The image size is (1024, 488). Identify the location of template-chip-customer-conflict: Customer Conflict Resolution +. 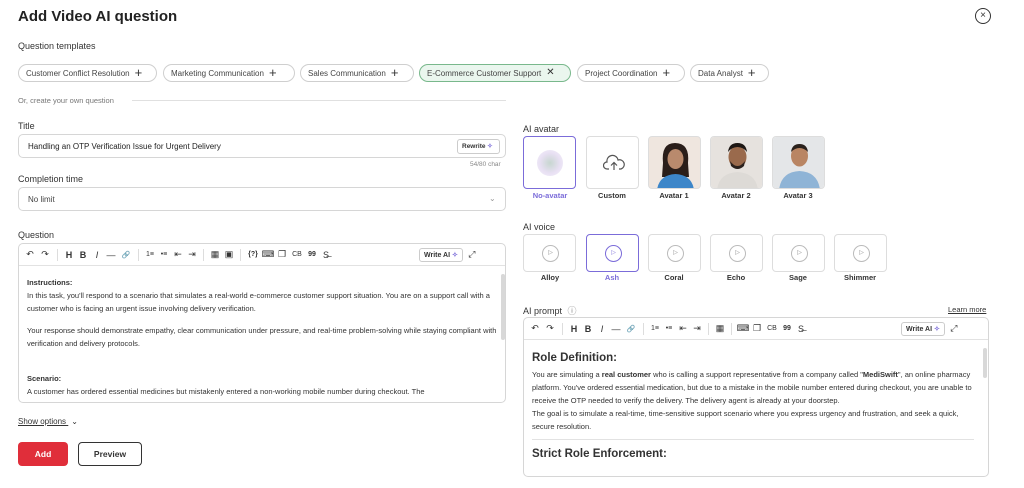
(87, 73).